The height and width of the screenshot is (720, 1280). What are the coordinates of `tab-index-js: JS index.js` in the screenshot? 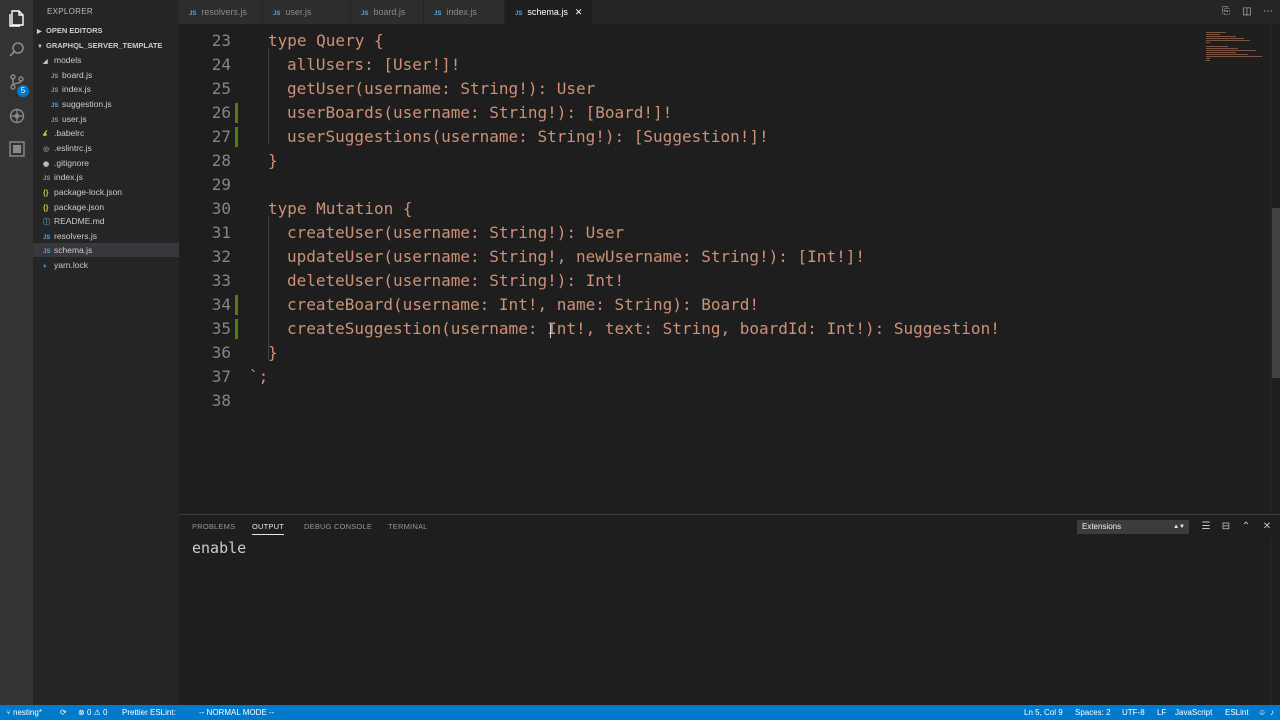 It's located at (464, 12).